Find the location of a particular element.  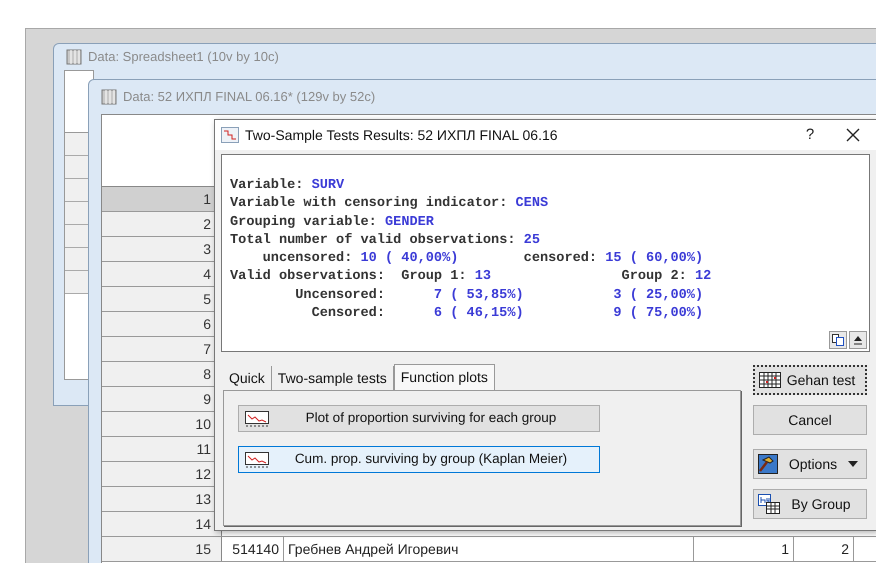

result-value: 10 ( 40,00%) is located at coordinates (409, 259).